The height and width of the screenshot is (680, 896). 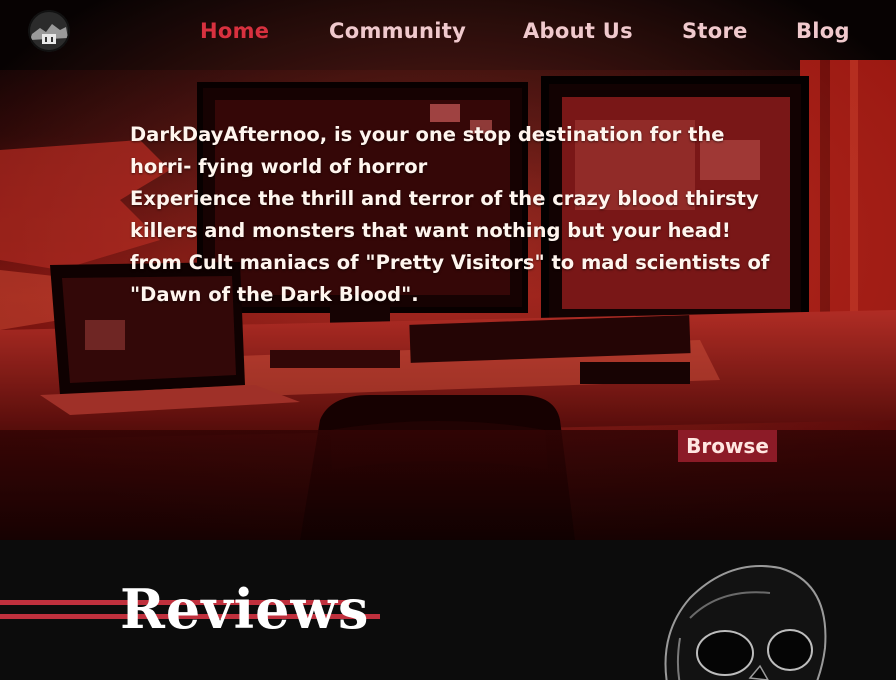 I want to click on nav-home-link: Home, so click(x=234, y=31).